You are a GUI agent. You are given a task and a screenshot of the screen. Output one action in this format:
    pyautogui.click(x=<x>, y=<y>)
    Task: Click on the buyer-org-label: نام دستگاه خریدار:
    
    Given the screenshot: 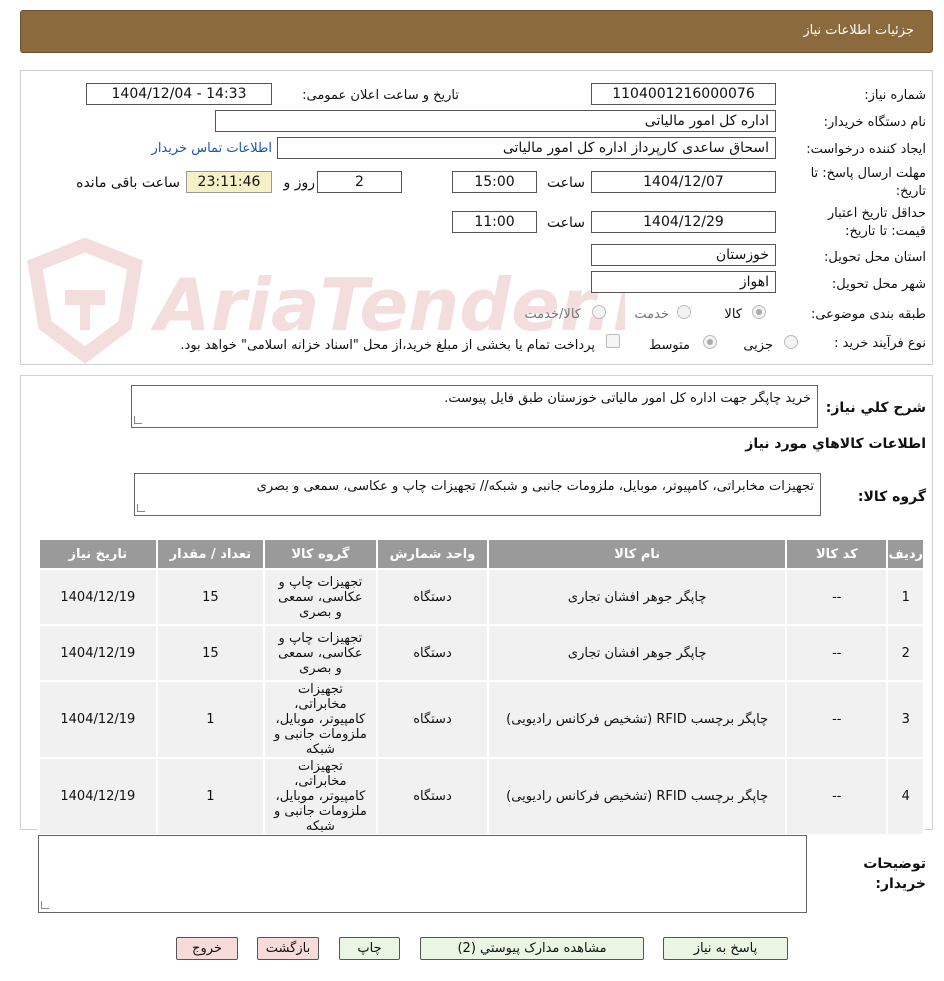 What is the action you would take?
    pyautogui.click(x=874, y=122)
    